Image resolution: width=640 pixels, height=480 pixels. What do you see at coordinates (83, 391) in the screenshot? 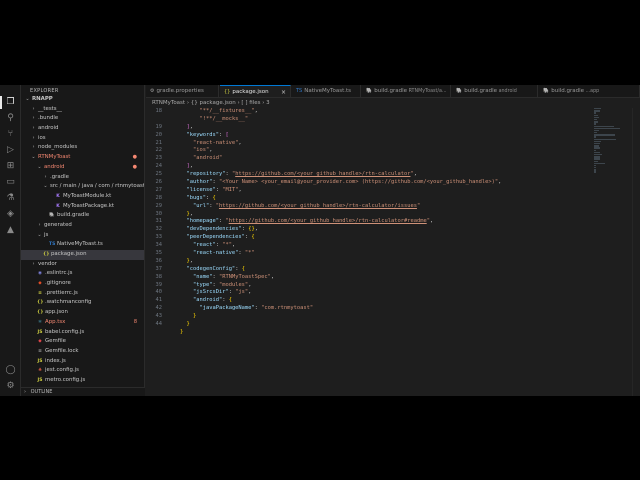
I see `outline-section: › OUTLINE` at bounding box center [83, 391].